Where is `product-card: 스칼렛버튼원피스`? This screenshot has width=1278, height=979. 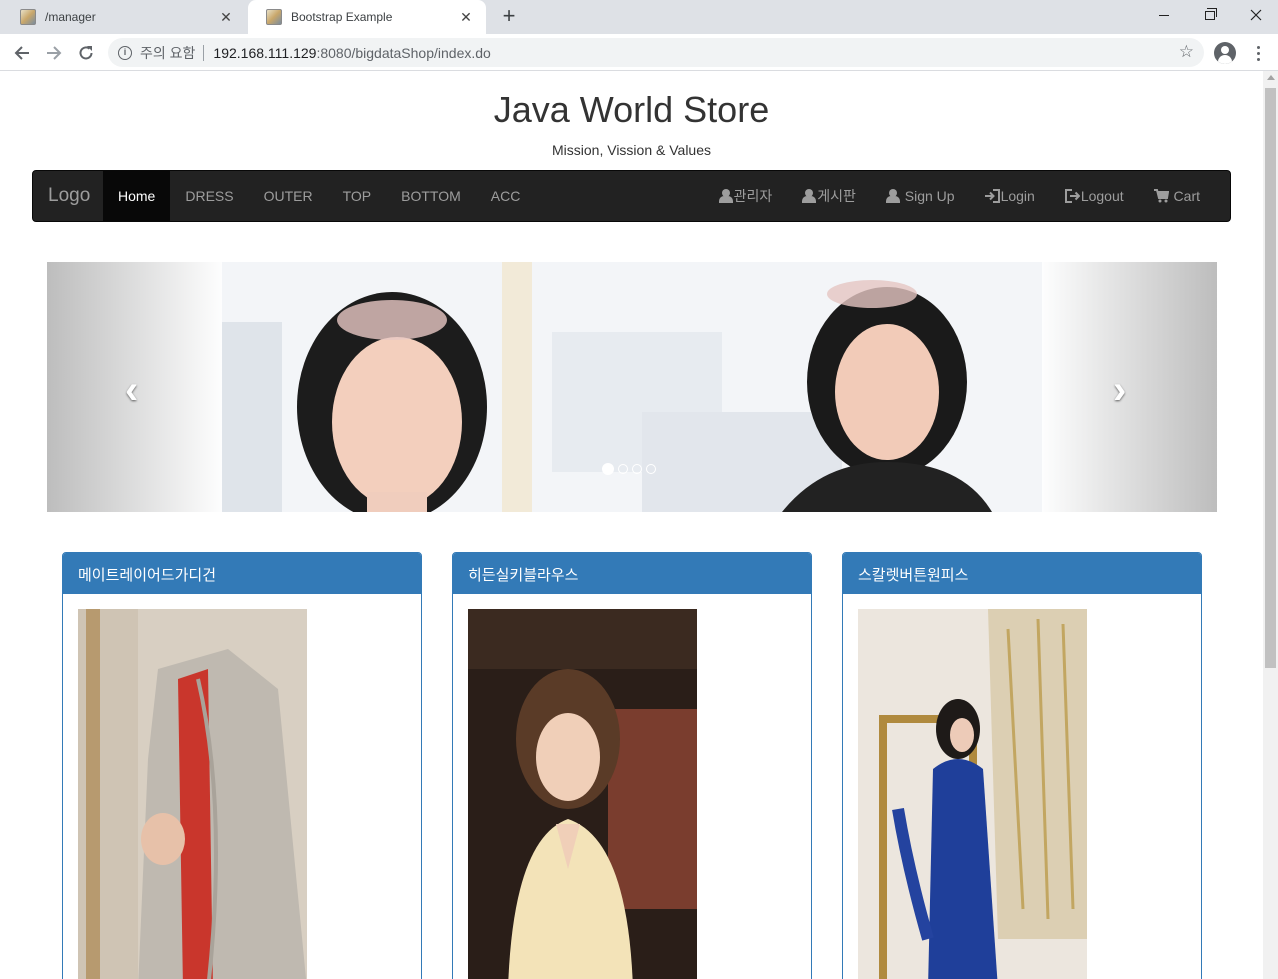 product-card: 스칼렛버튼원피스 is located at coordinates (1022, 765).